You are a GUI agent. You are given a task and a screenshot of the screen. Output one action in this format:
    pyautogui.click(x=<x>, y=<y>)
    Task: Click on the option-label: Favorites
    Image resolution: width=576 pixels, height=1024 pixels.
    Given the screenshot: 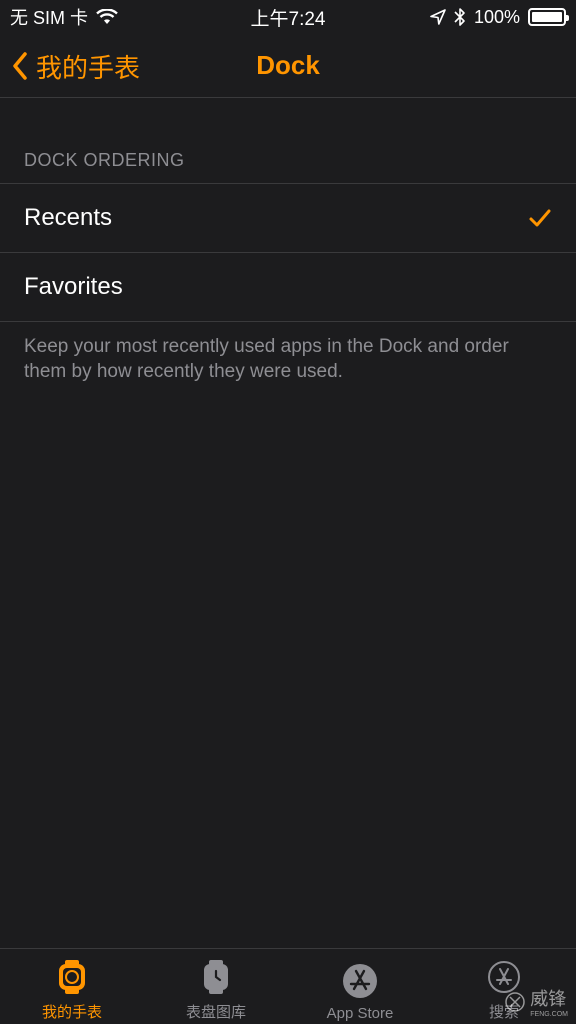 What is the action you would take?
    pyautogui.click(x=73, y=286)
    